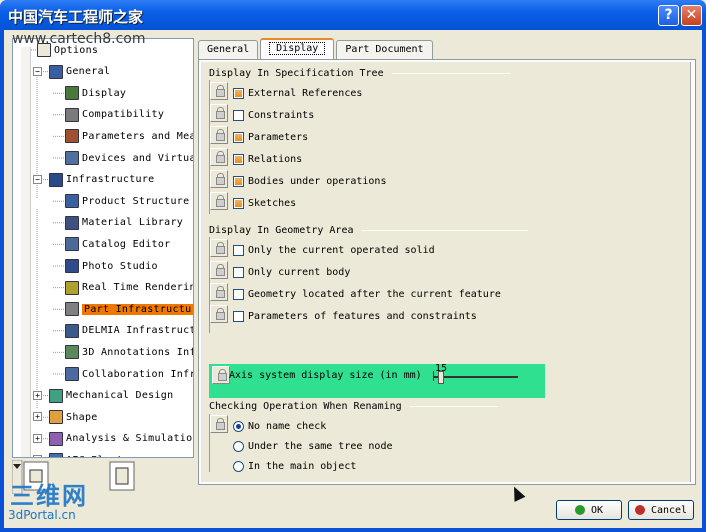 Image resolution: width=706 pixels, height=532 pixels. Describe the element at coordinates (137, 331) in the screenshot. I see `tree-item-label: DELMIA Infrastructur` at that location.